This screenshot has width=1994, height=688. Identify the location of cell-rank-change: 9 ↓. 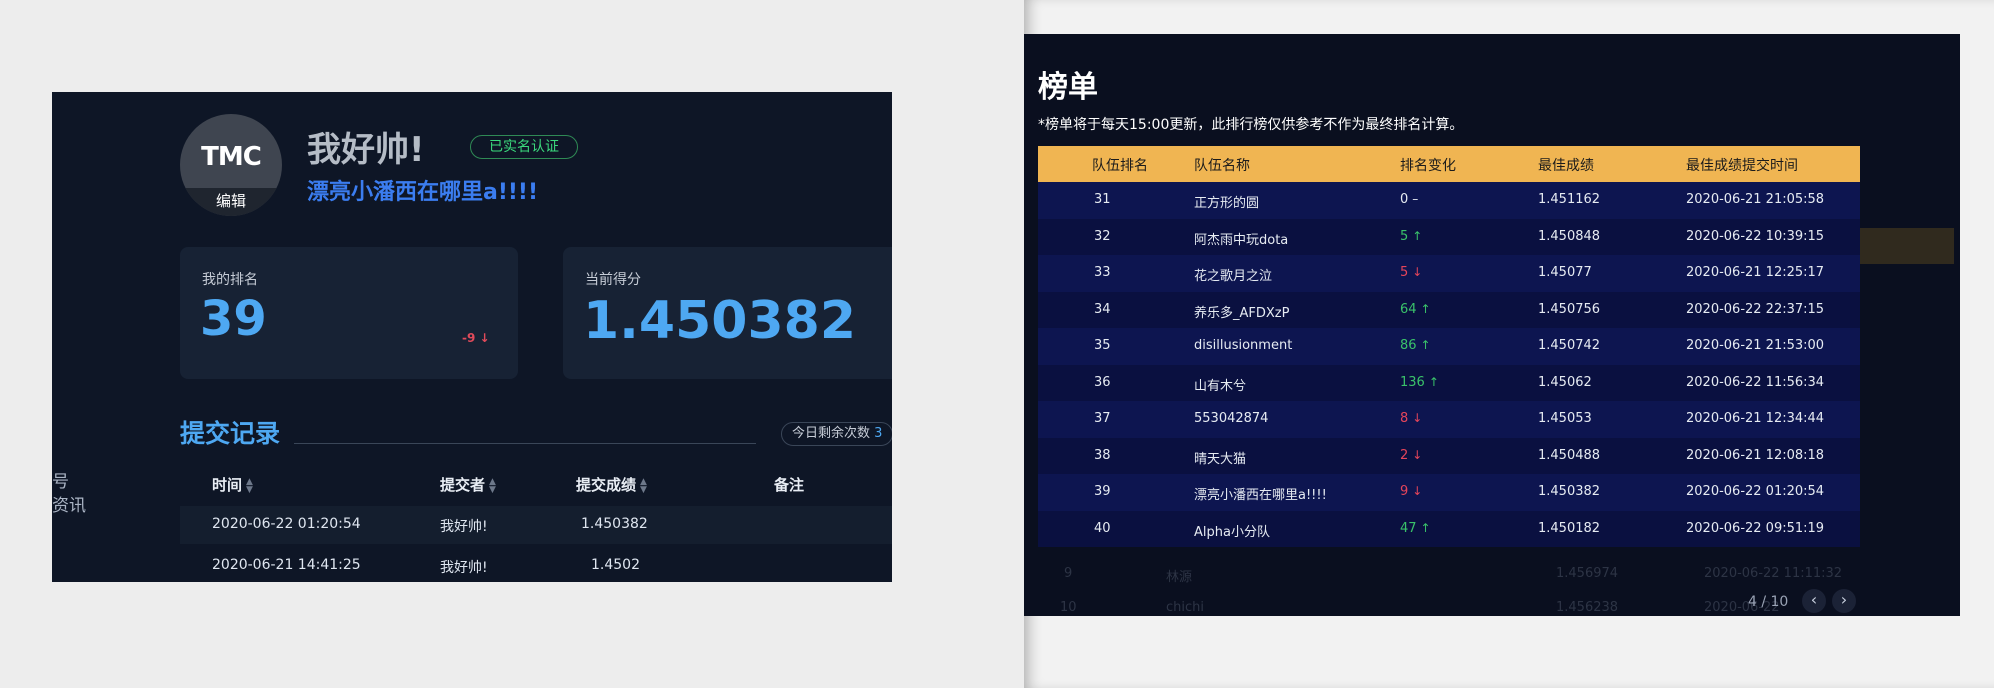
(1411, 491).